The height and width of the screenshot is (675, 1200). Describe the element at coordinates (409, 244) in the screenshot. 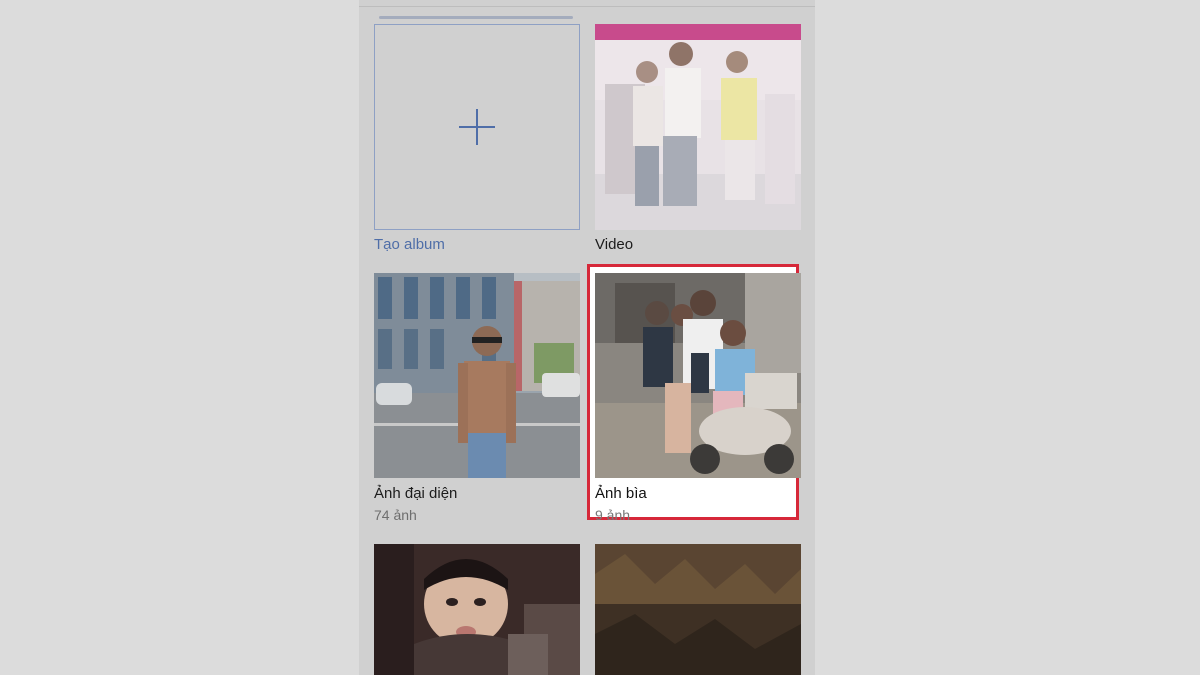

I see `create-album-label: Tạo album` at that location.